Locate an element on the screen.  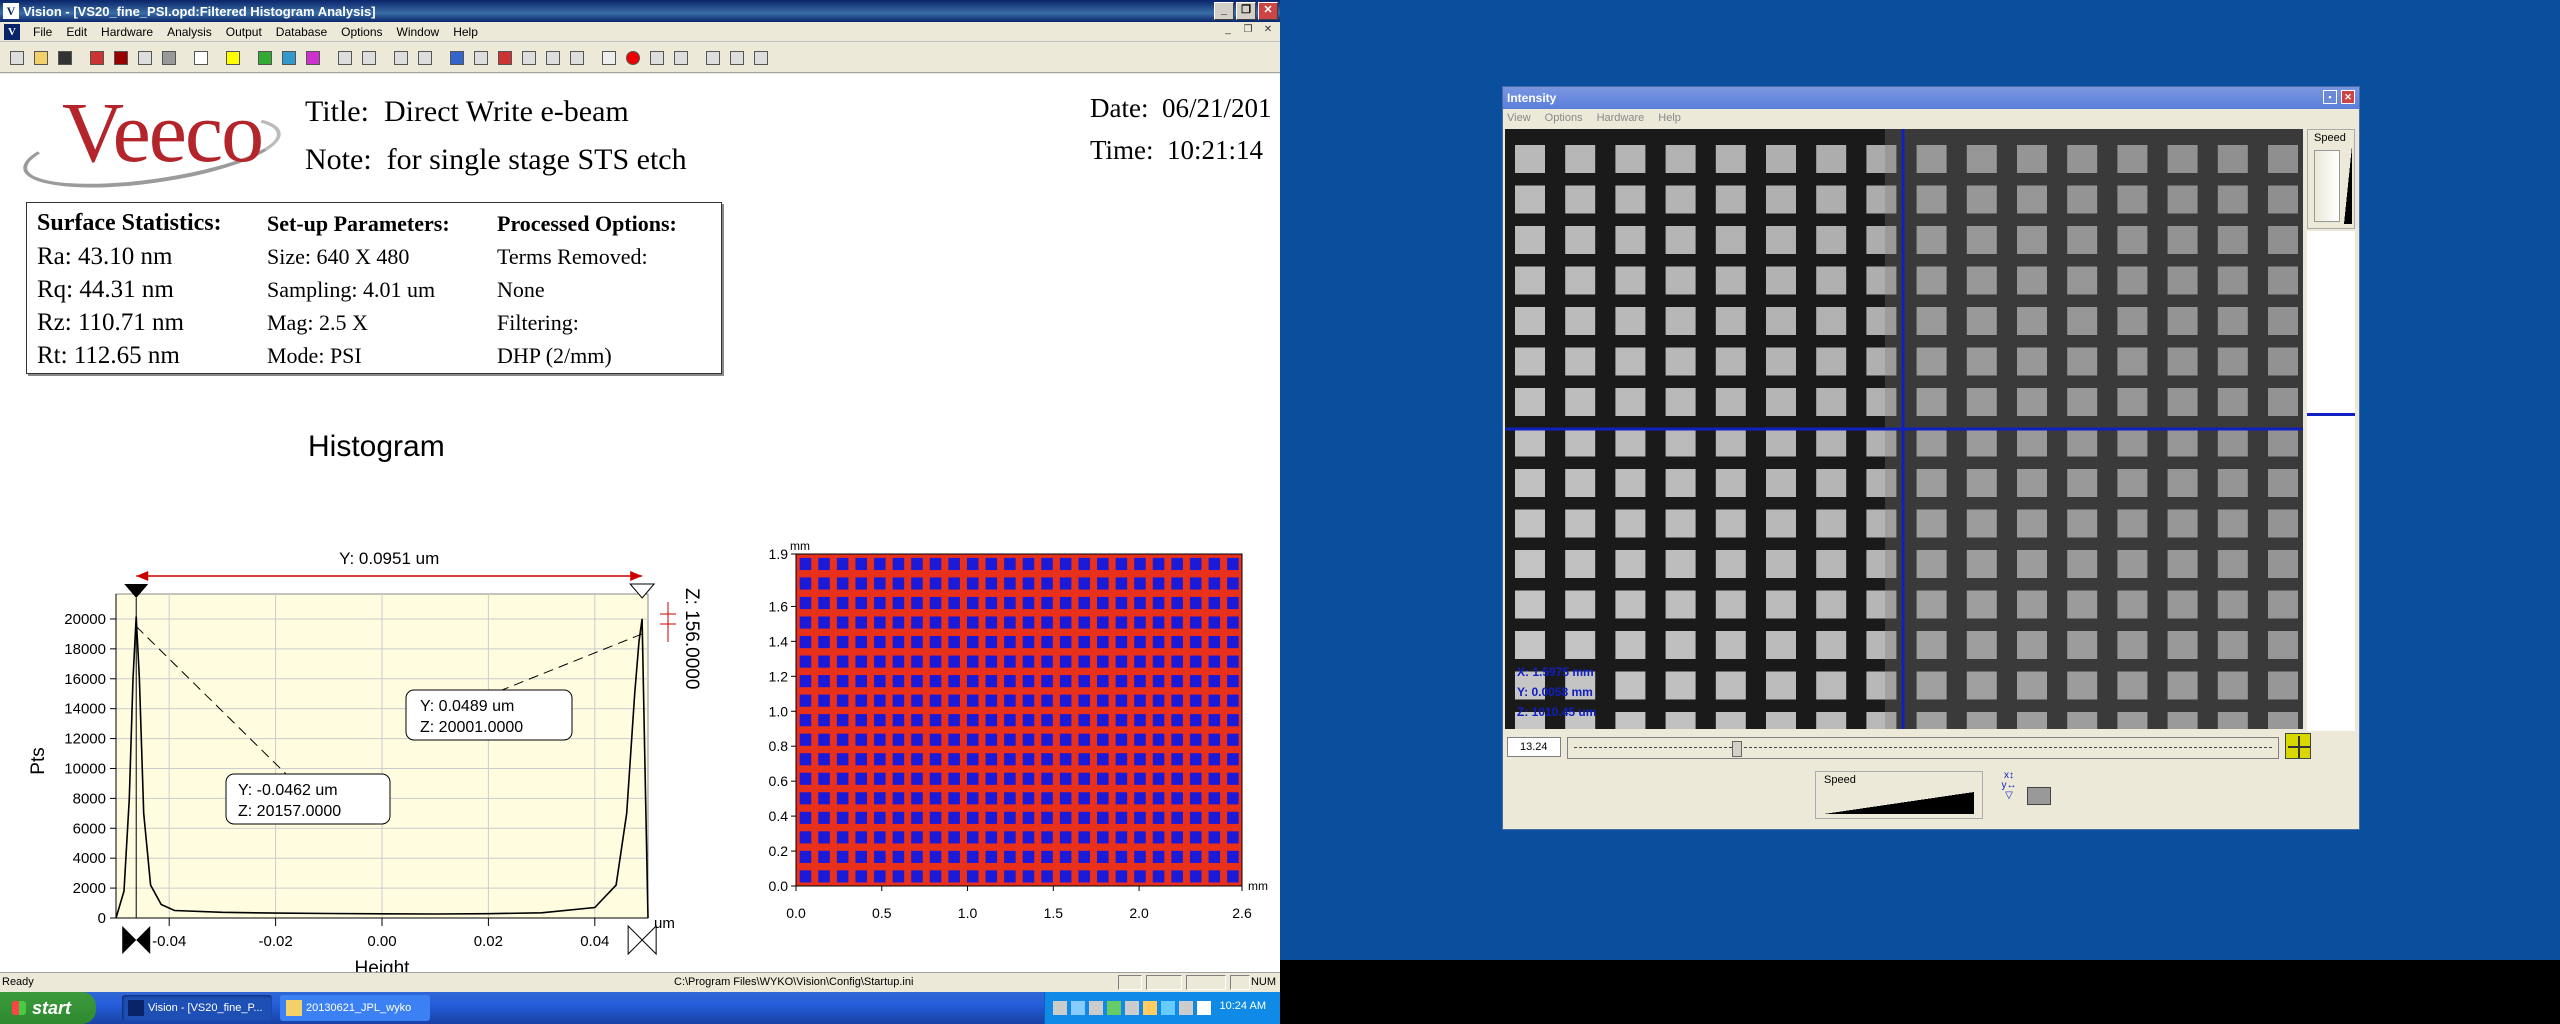
doc-restore-button: ❐ is located at coordinates (1248, 31).